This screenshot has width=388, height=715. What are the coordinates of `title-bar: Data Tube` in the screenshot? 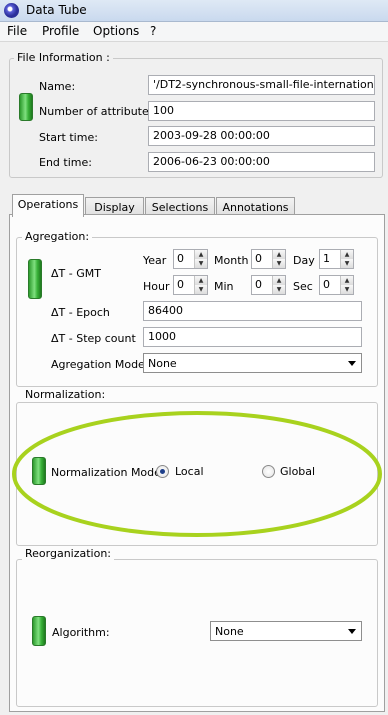 It's located at (194, 11).